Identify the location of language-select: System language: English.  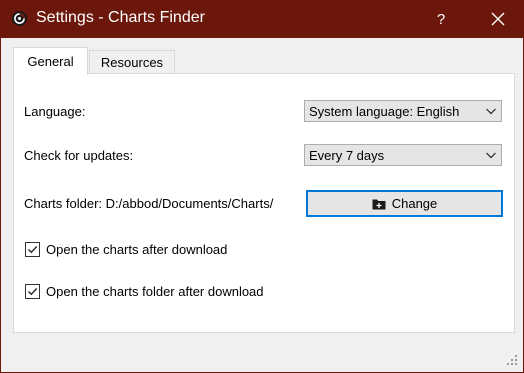
(403, 111).